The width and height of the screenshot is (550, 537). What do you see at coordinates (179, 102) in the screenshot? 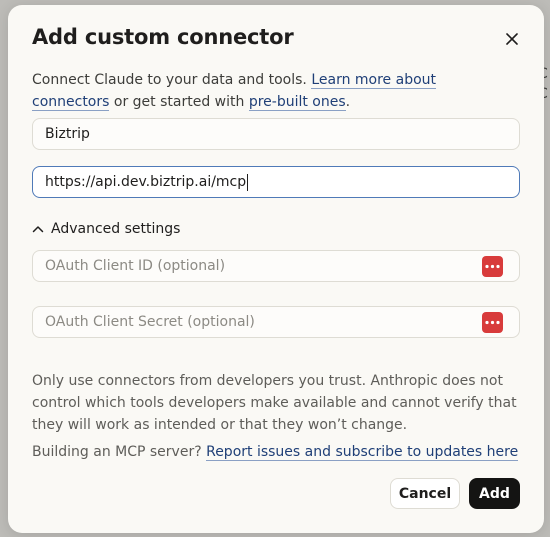
I see `intro-text: or get started with` at bounding box center [179, 102].